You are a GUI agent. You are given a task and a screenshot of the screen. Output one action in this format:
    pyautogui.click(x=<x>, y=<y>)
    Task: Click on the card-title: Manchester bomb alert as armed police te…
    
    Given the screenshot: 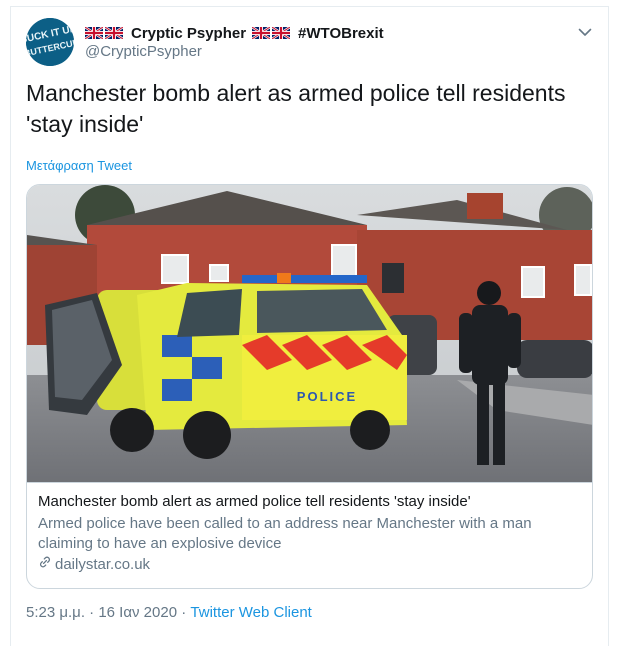 What is the action you would take?
    pyautogui.click(x=254, y=501)
    